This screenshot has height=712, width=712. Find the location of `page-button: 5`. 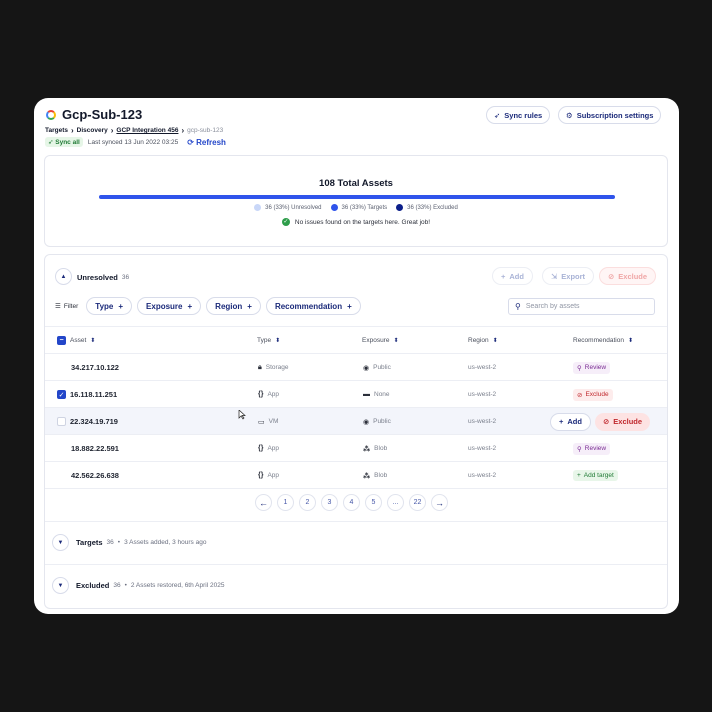

page-button: 5 is located at coordinates (373, 502).